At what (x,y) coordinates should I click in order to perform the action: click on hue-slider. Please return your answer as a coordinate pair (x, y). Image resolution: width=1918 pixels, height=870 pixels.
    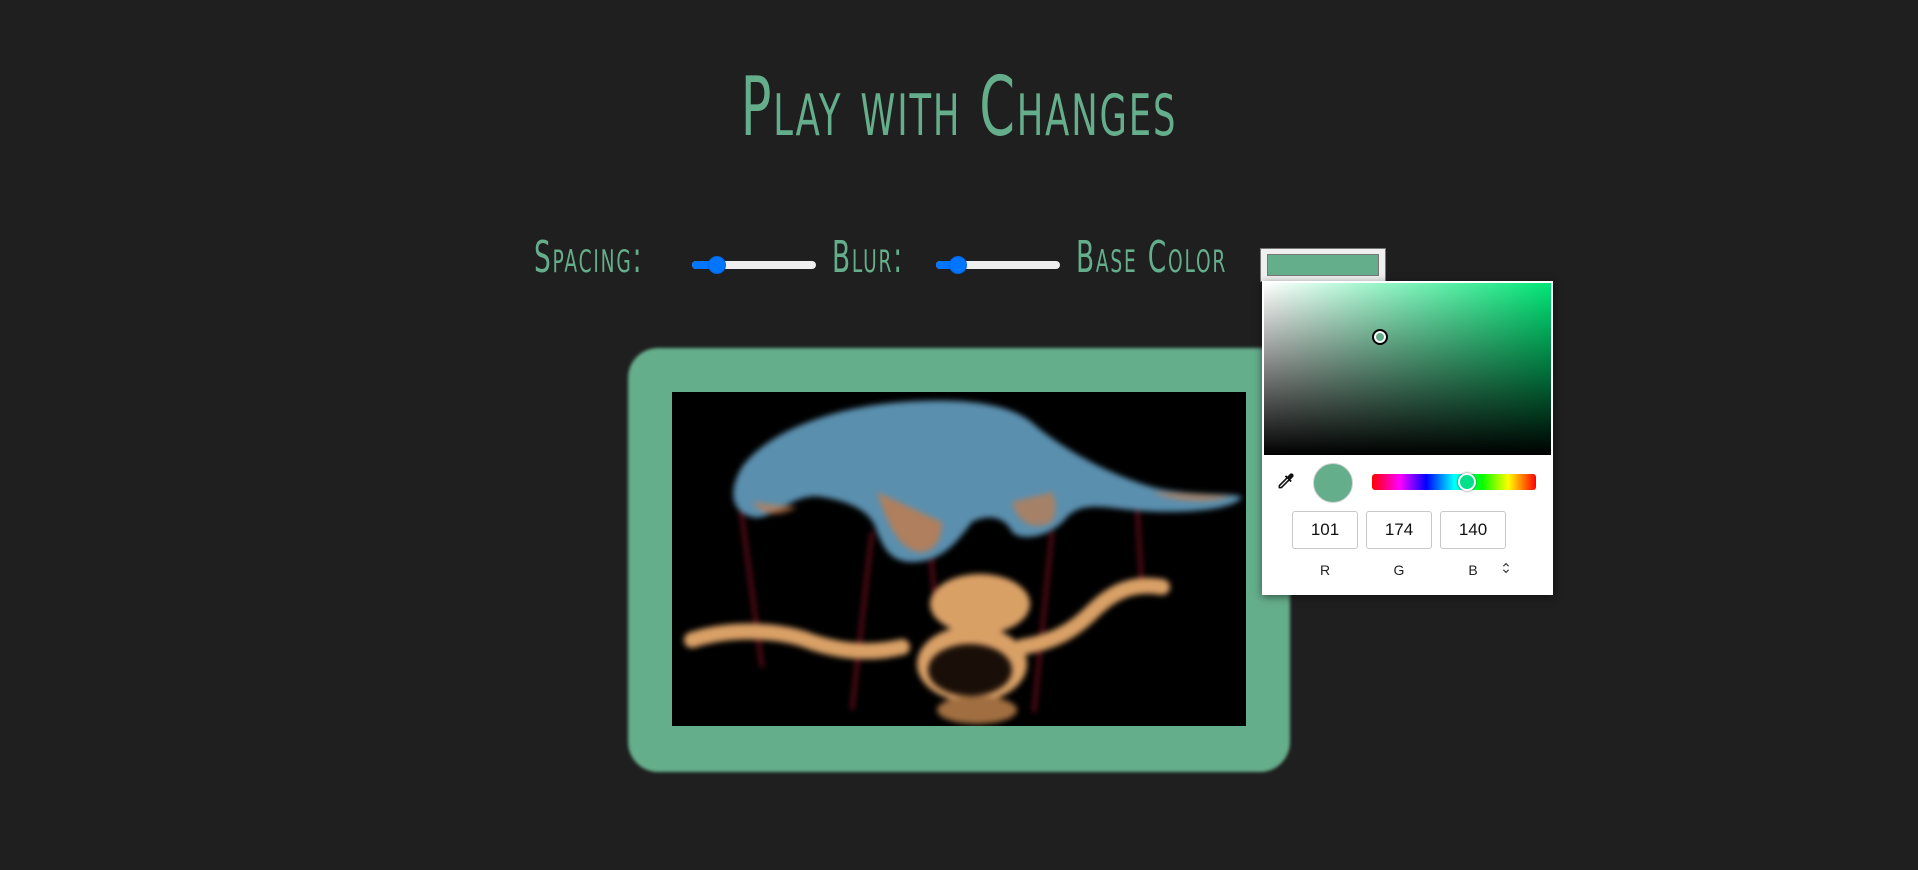
    Looking at the image, I should click on (1454, 482).